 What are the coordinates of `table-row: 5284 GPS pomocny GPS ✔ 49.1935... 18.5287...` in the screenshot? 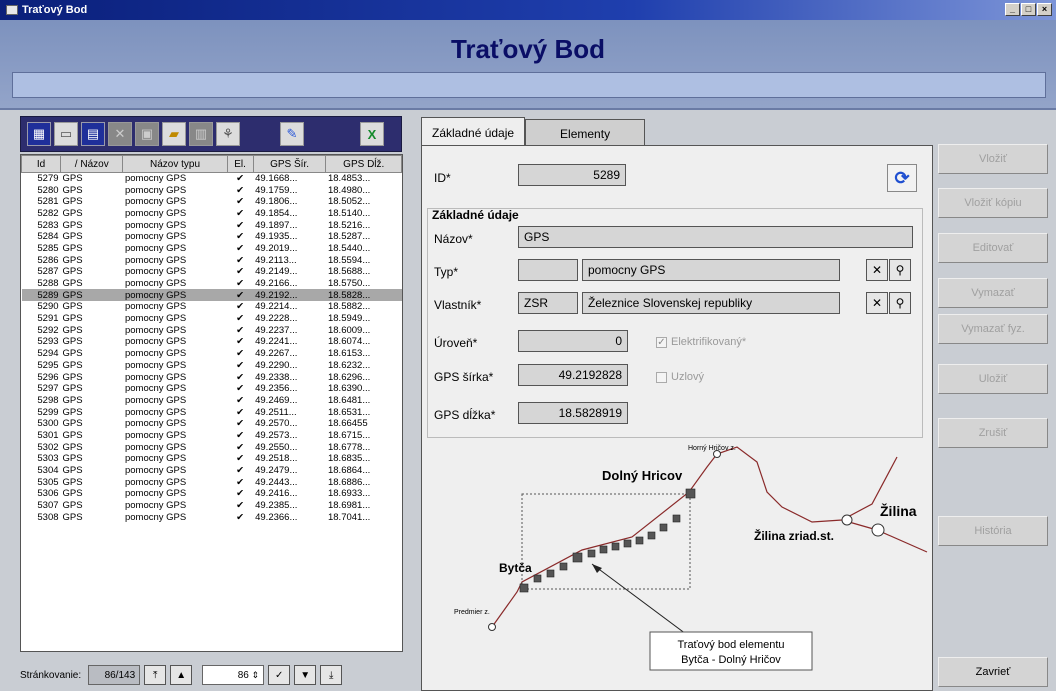 It's located at (212, 237).